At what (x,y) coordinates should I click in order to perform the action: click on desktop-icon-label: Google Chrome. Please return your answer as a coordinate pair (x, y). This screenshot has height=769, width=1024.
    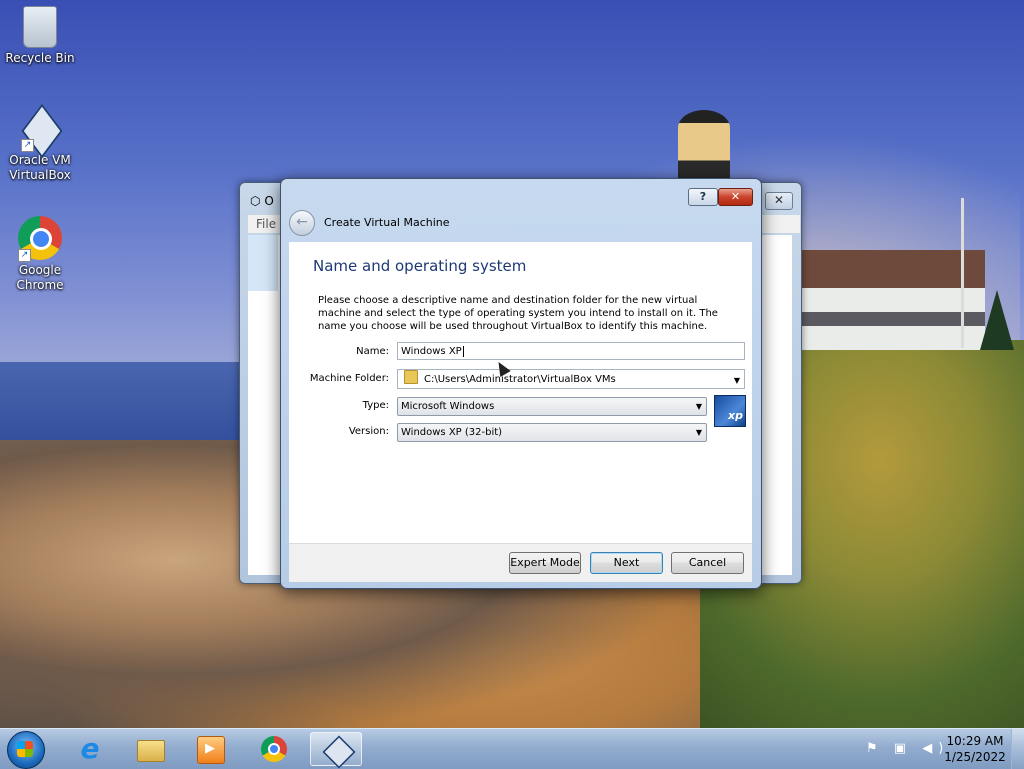
    Looking at the image, I should click on (40, 277).